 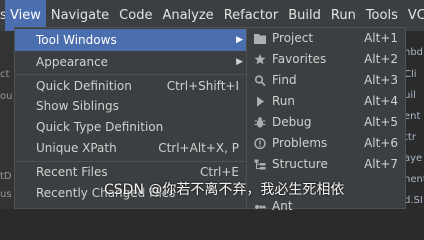 What do you see at coordinates (326, 38) in the screenshot?
I see `tool-window-project: Project Alt+1` at bounding box center [326, 38].